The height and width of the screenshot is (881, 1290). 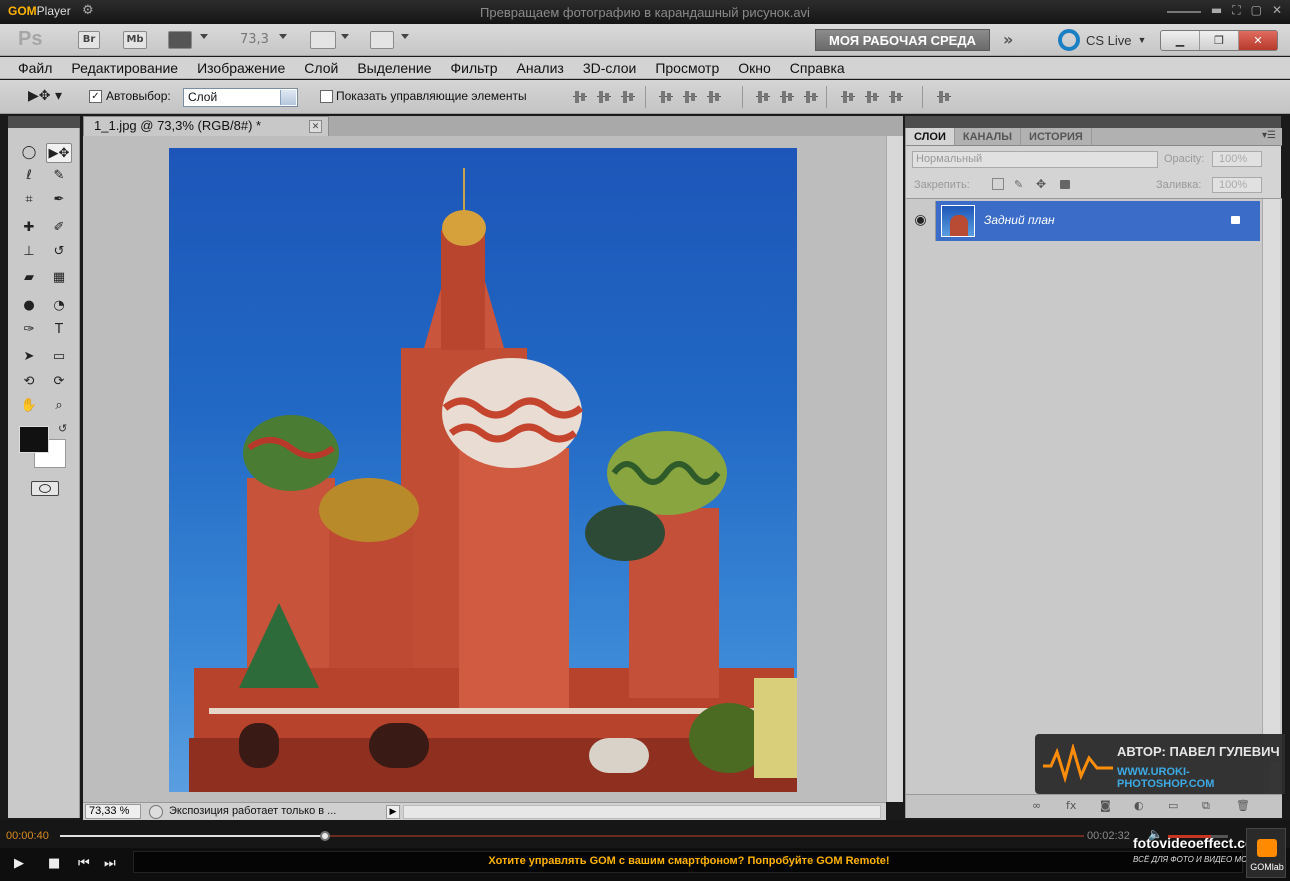 I want to click on menu-edit: Редактирование, so click(x=124, y=67).